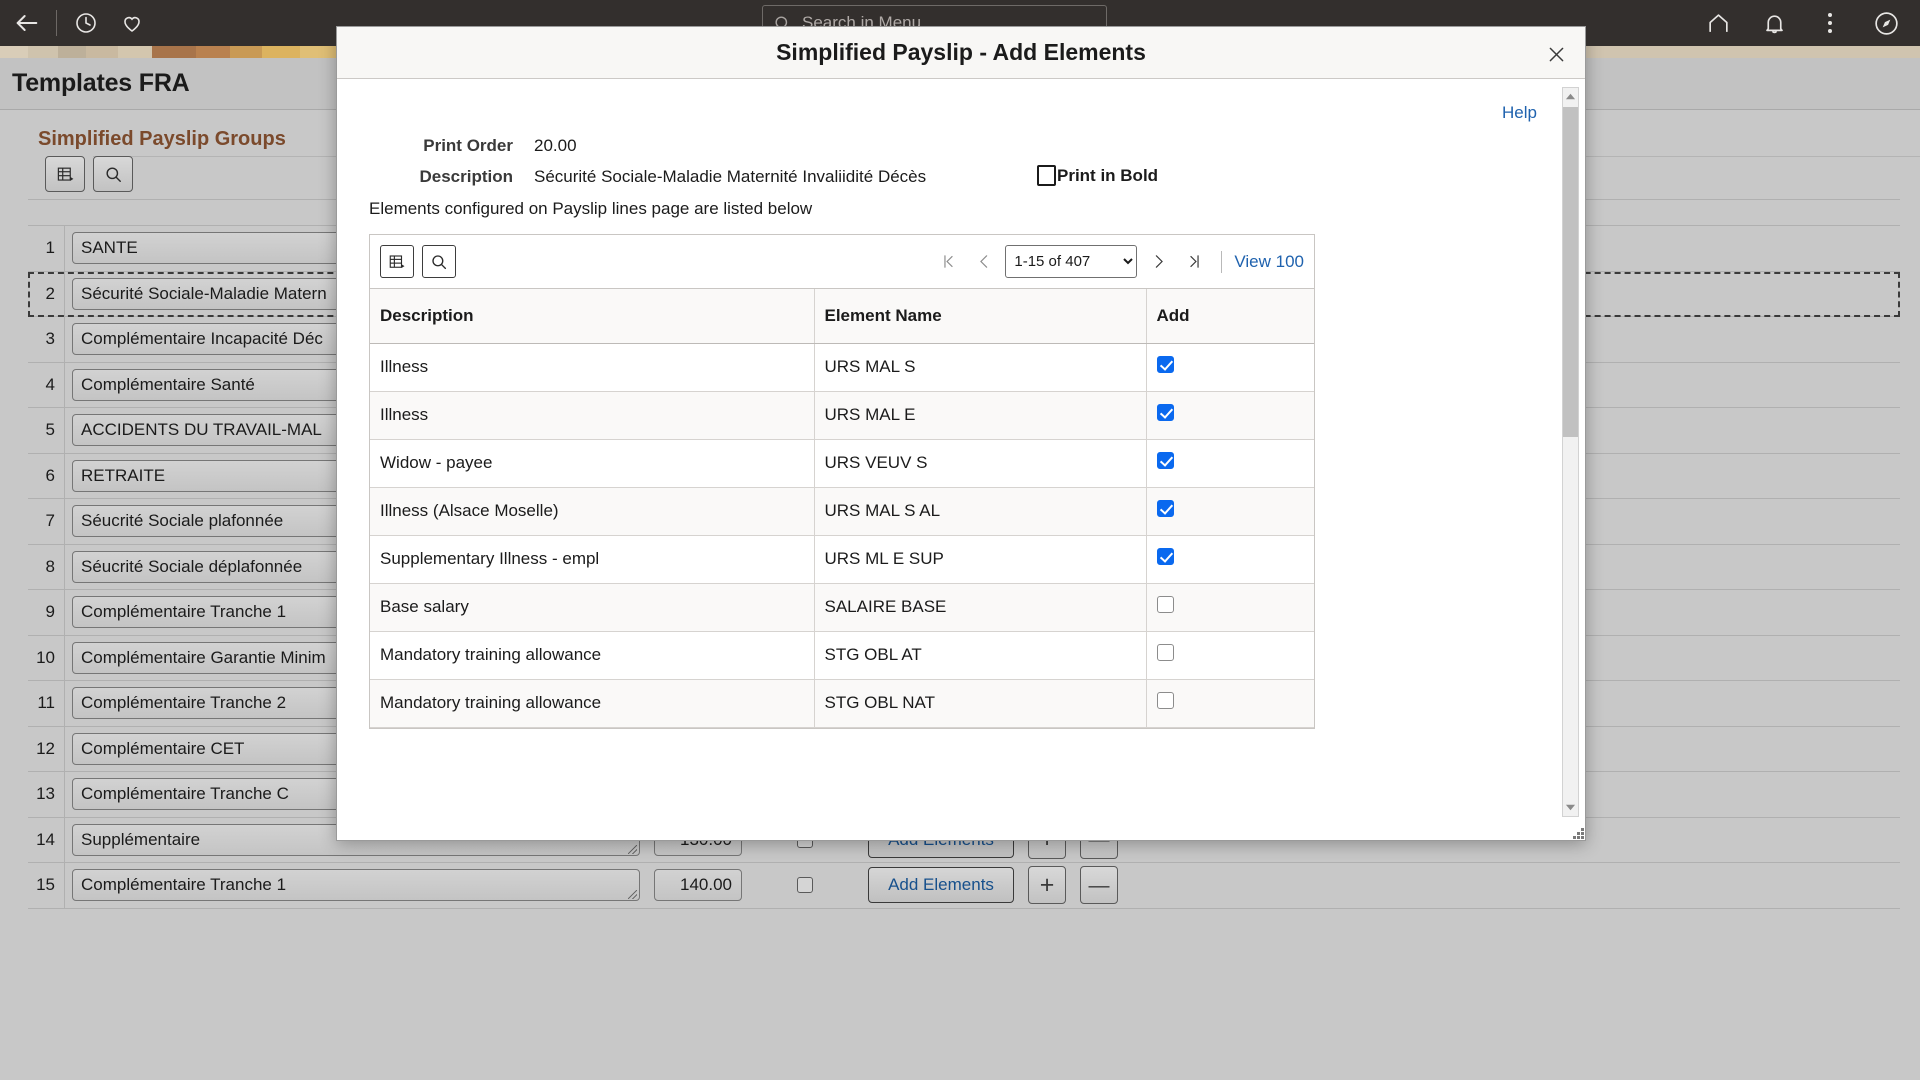 This screenshot has height=1080, width=1920. I want to click on table-row: Base salary SALAIRE BASE, so click(842, 607).